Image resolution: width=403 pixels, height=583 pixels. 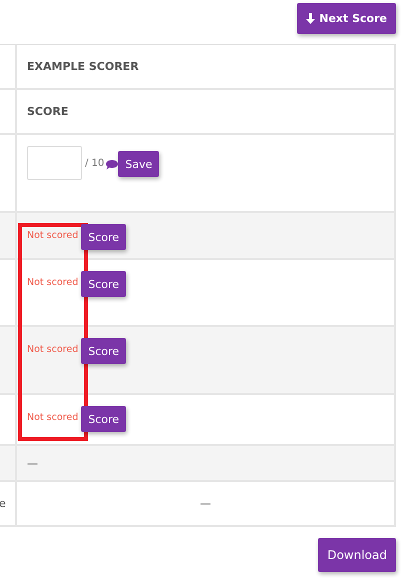 I want to click on next-score-button: Next Score, so click(x=346, y=18).